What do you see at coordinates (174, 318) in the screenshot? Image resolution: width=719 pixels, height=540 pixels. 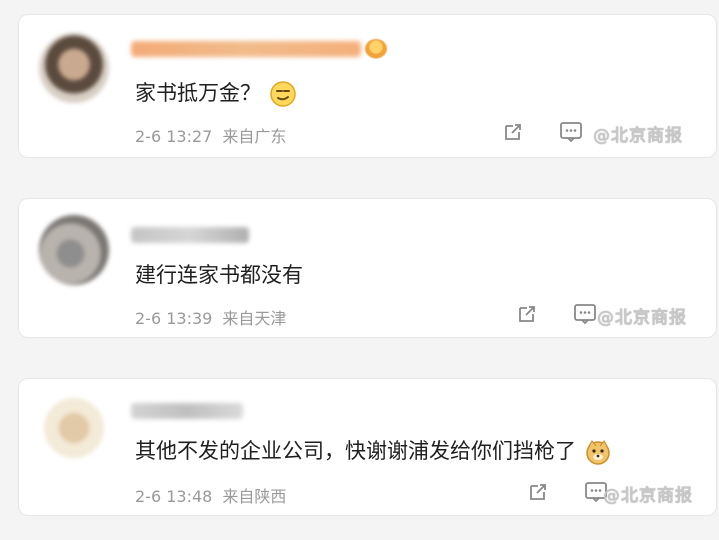 I see `comment-date: 2-6 13:39` at bounding box center [174, 318].